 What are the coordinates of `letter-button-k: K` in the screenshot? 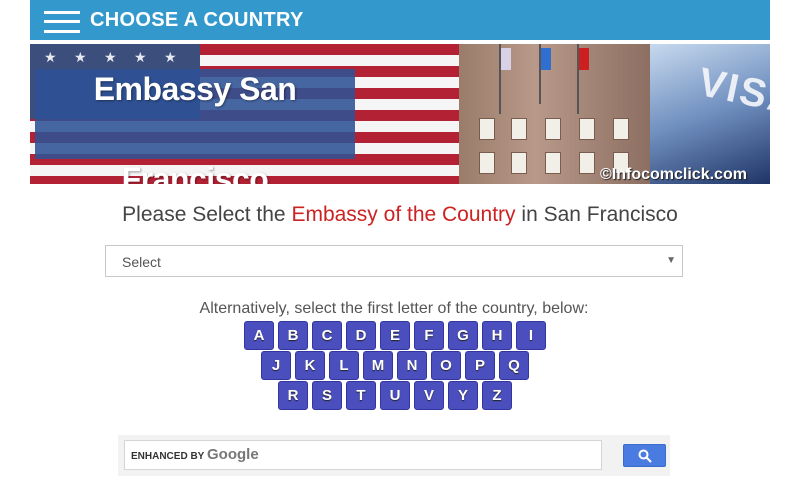 It's located at (310, 365).